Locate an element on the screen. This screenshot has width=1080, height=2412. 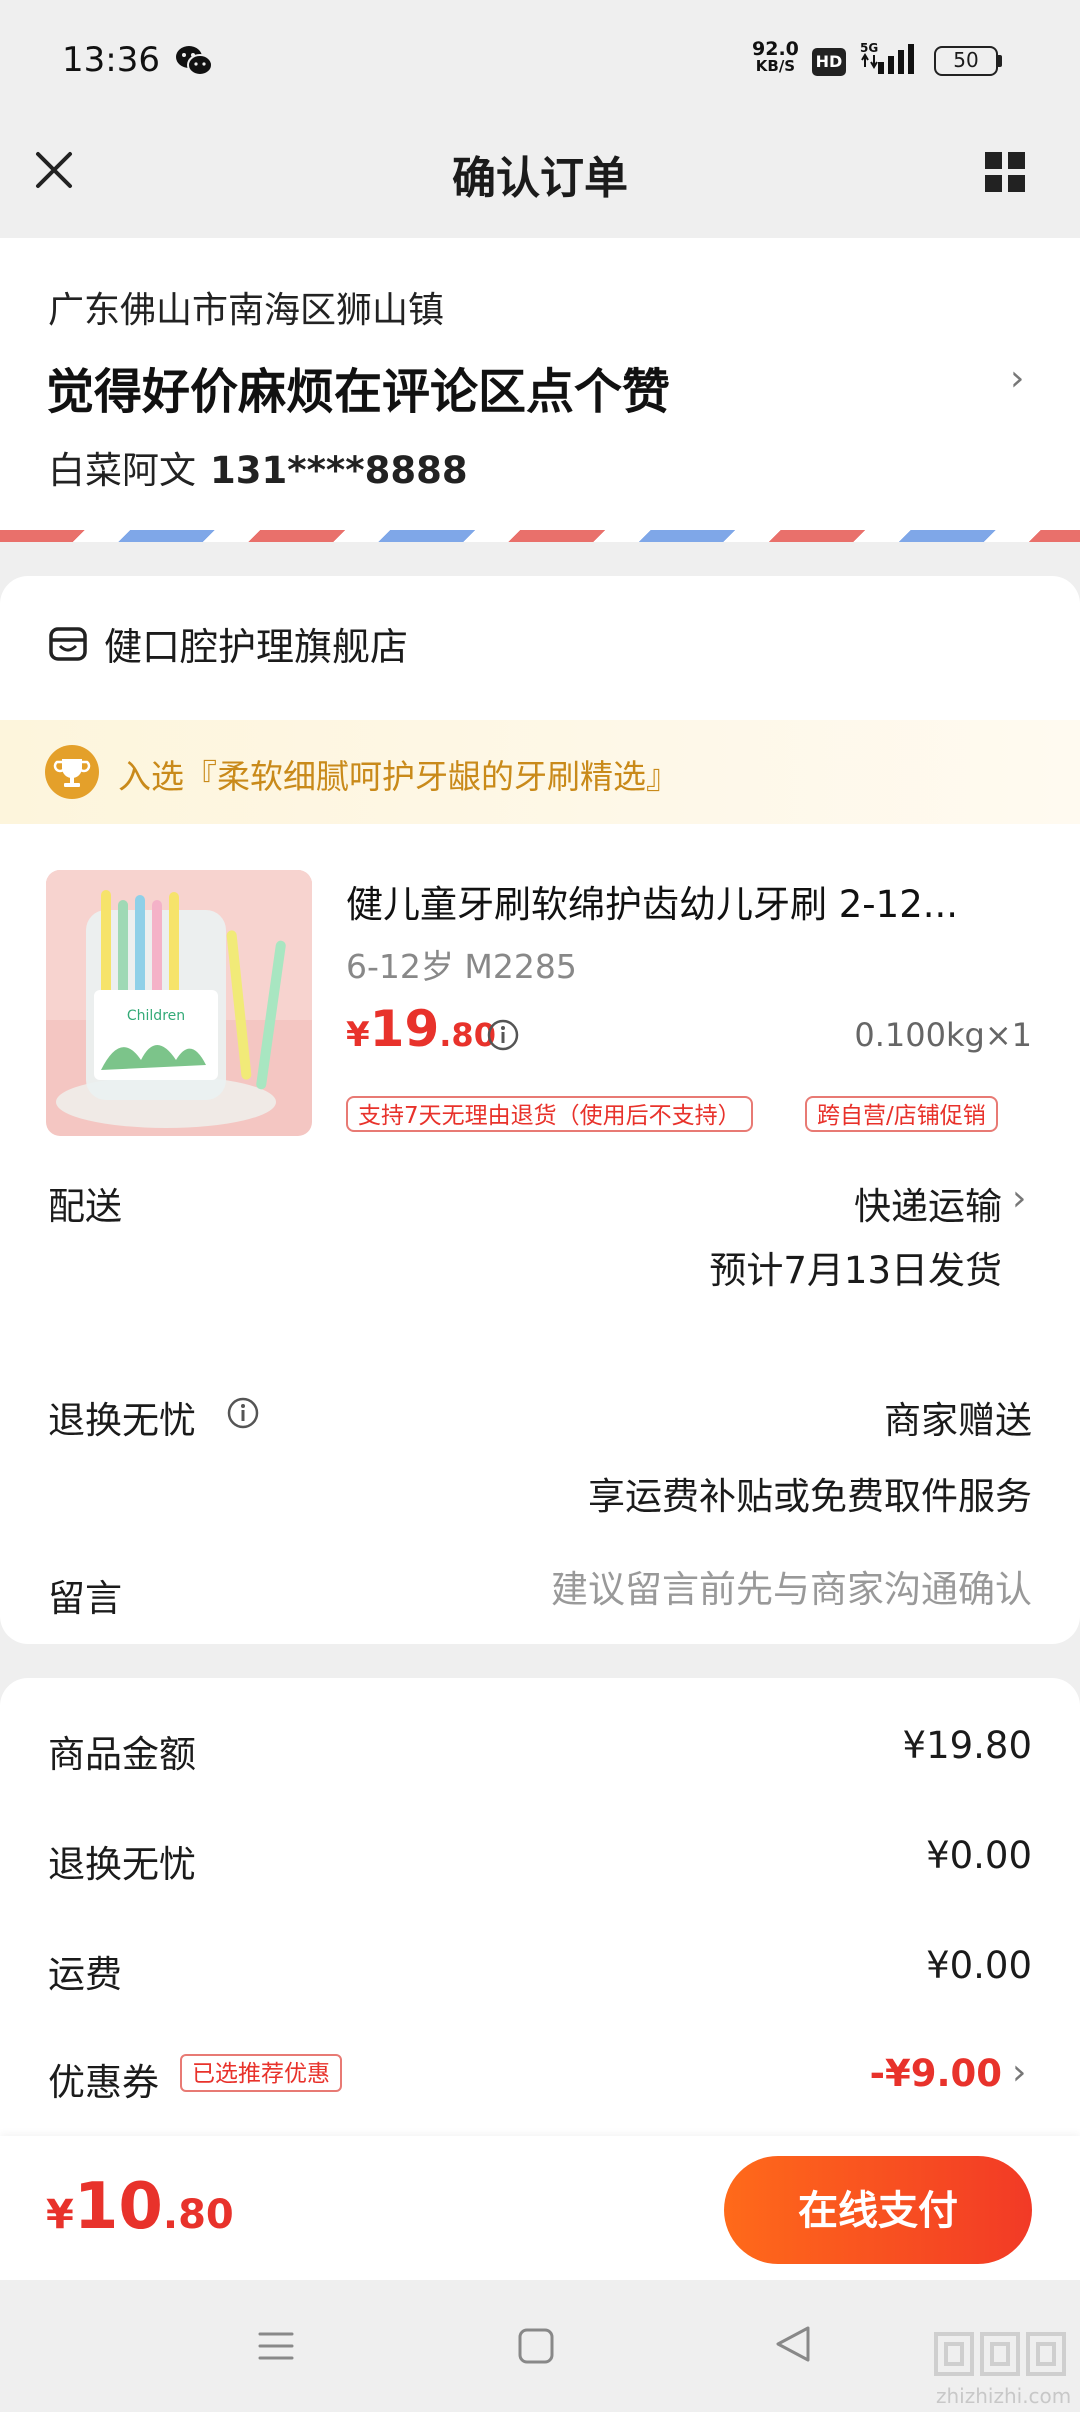
svg-text: 5G is located at coordinates (869, 48).